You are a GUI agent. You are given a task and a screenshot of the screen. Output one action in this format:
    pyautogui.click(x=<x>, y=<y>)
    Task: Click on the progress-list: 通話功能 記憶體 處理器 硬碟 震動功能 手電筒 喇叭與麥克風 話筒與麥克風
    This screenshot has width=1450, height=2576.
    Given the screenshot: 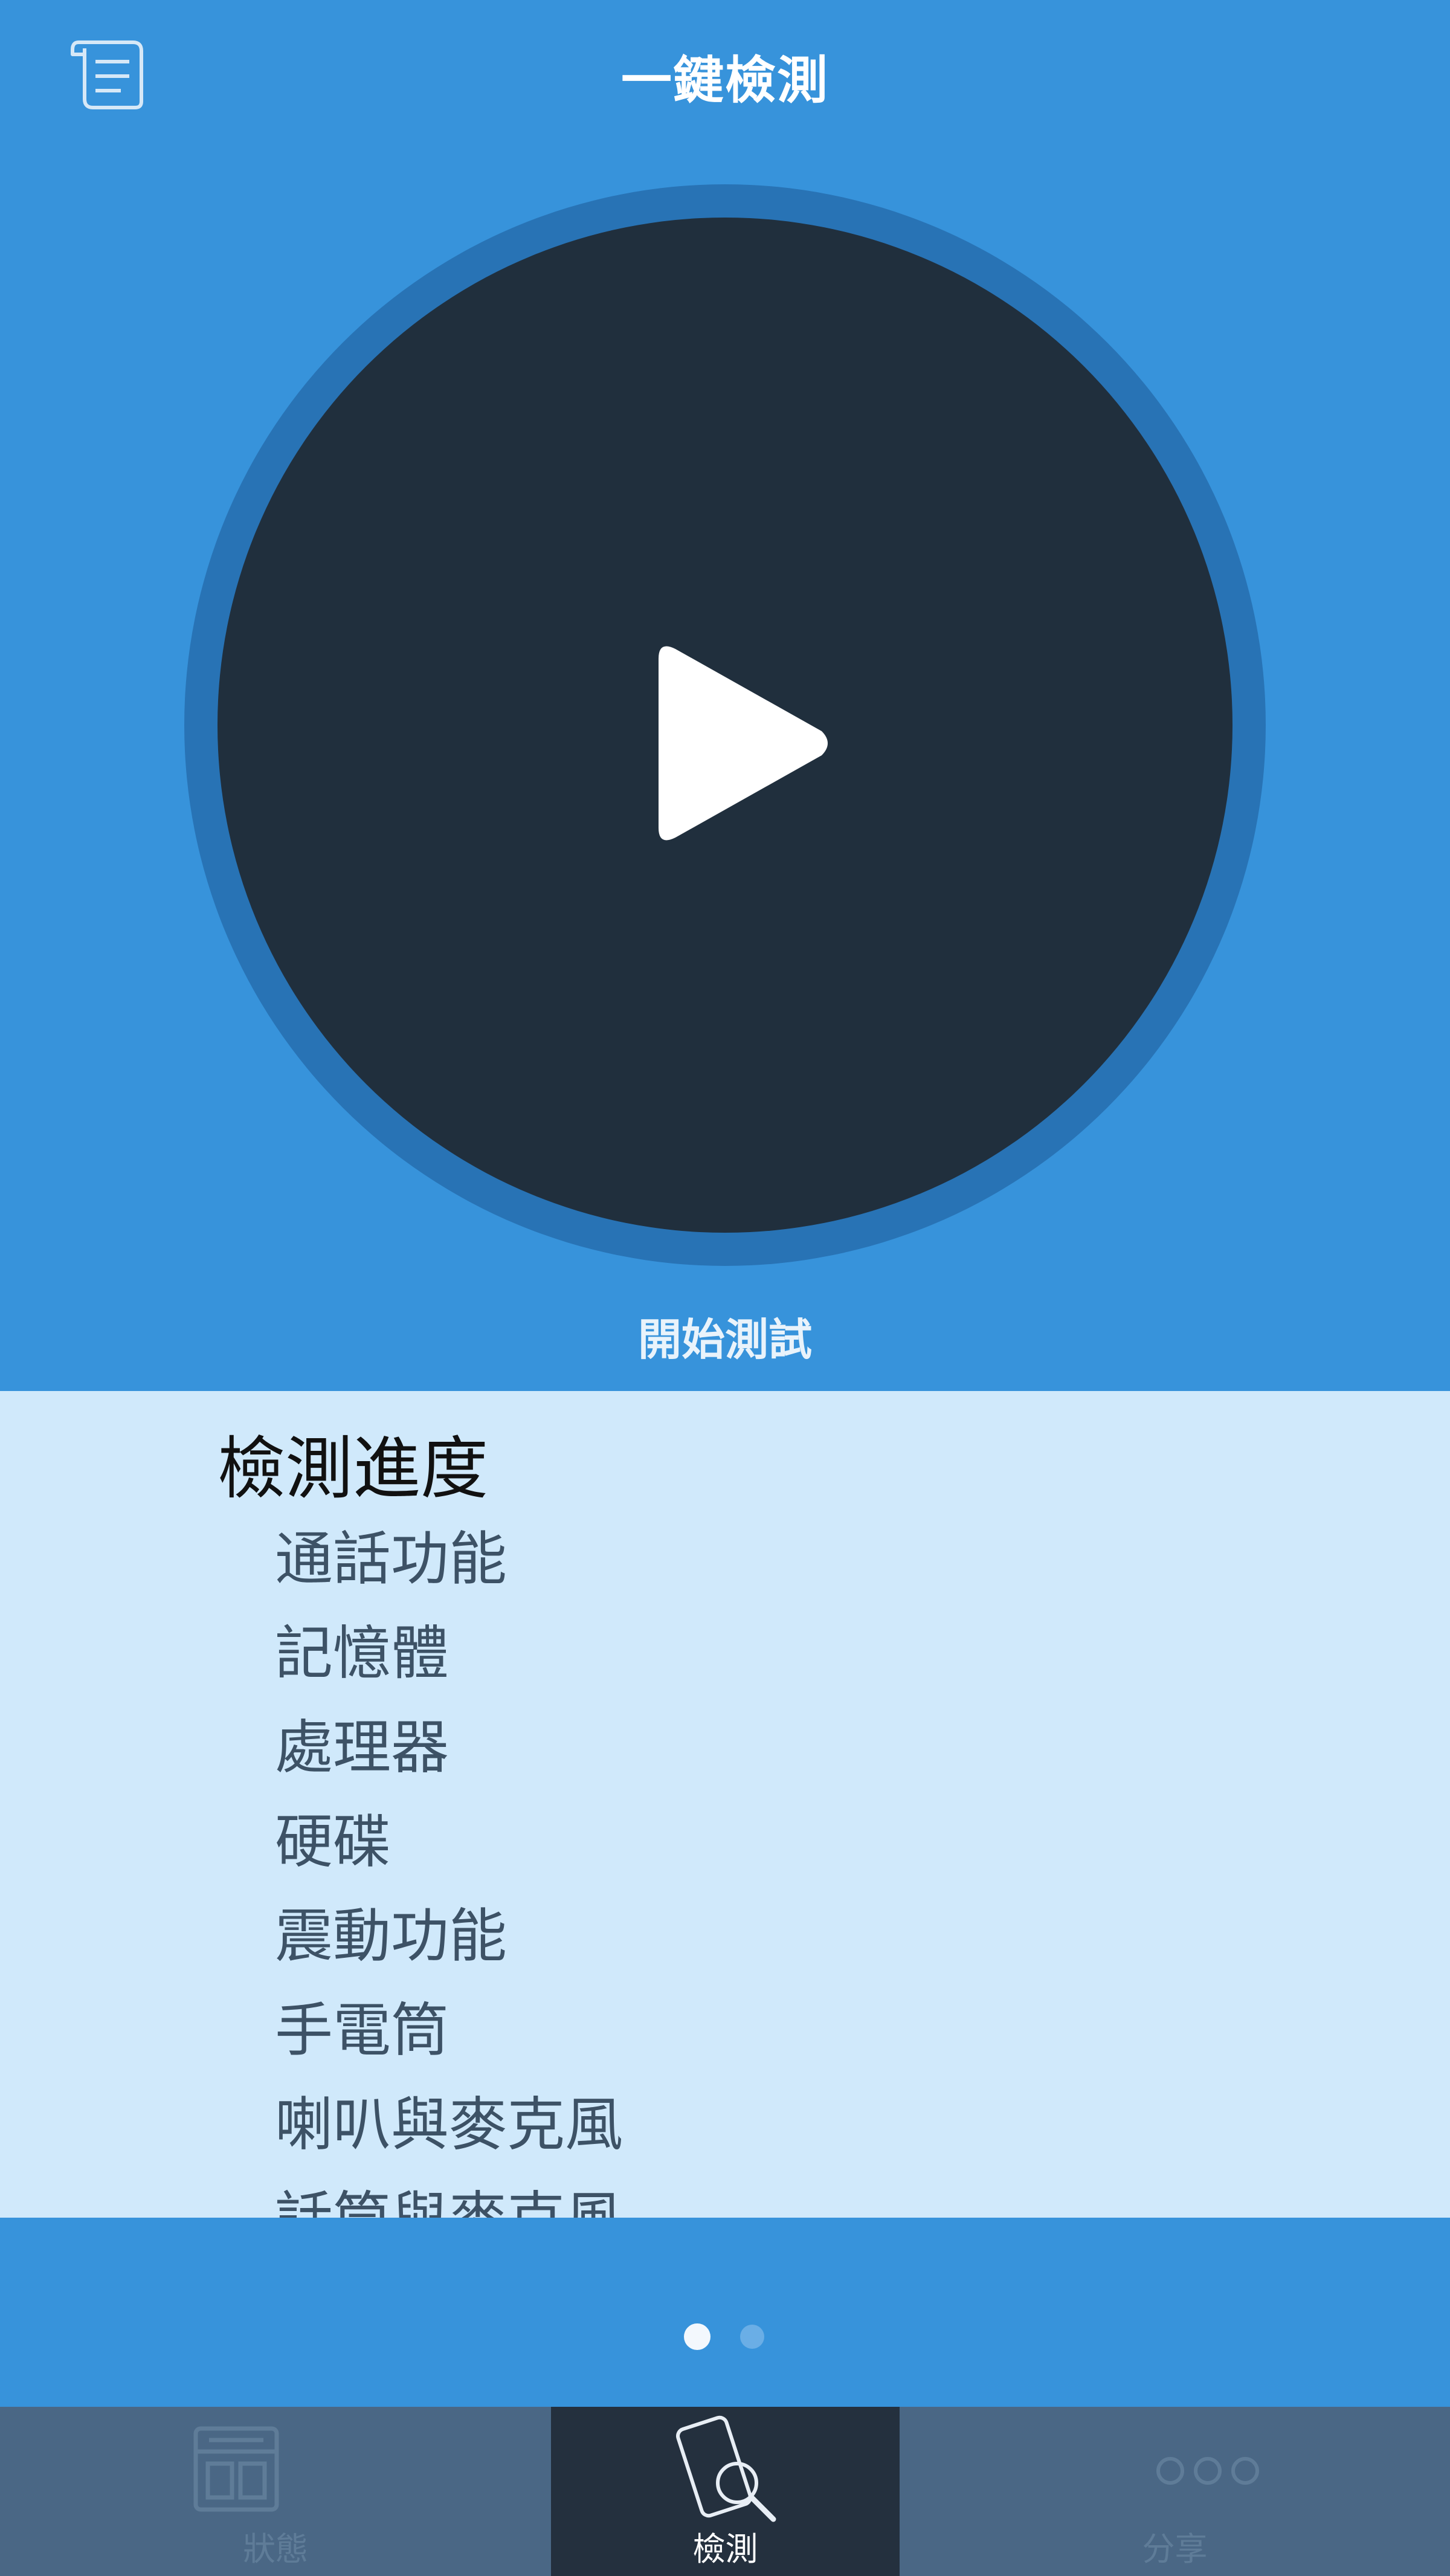 What is the action you would take?
    pyautogui.click(x=449, y=1865)
    